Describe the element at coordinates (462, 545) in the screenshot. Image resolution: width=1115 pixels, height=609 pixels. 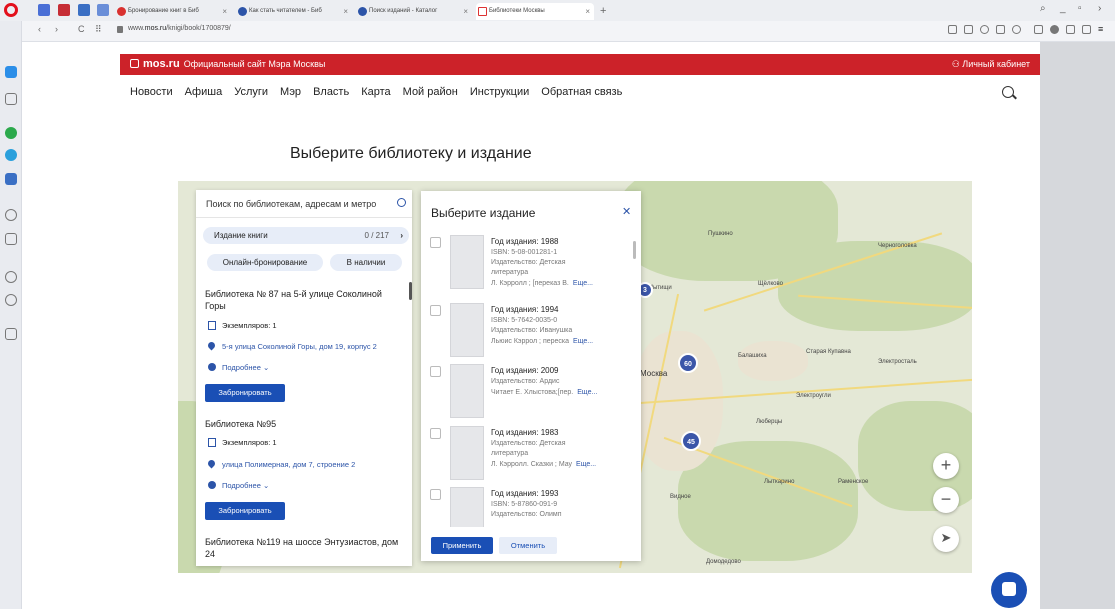
I see `apply-button: Применить` at that location.